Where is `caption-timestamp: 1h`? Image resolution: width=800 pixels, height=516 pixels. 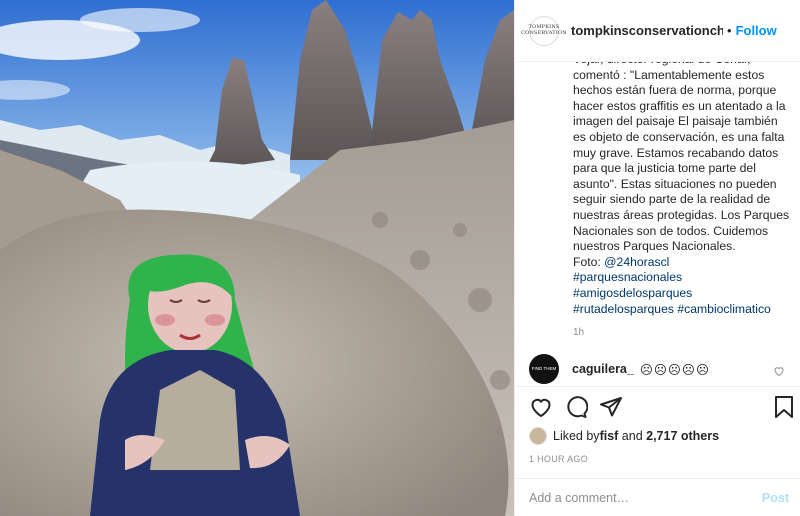 caption-timestamp: 1h is located at coordinates (682, 333).